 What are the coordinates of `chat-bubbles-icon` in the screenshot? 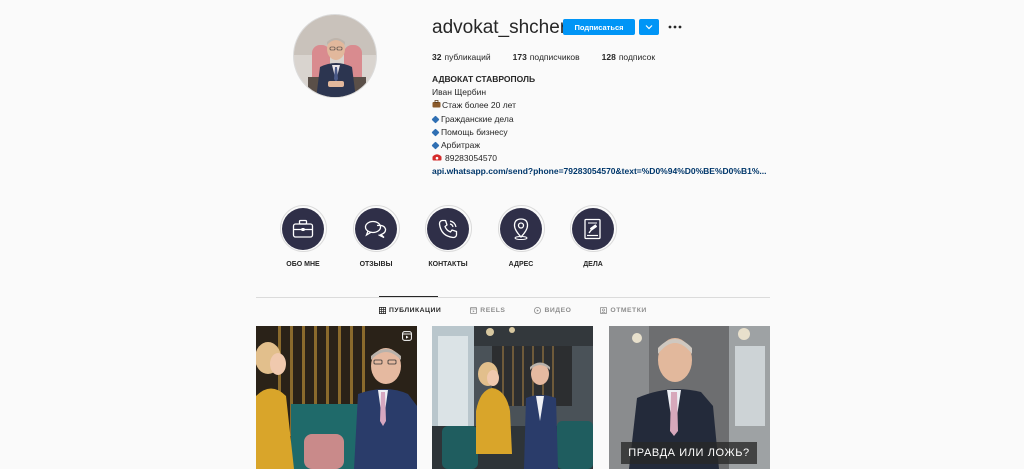 It's located at (375, 229).